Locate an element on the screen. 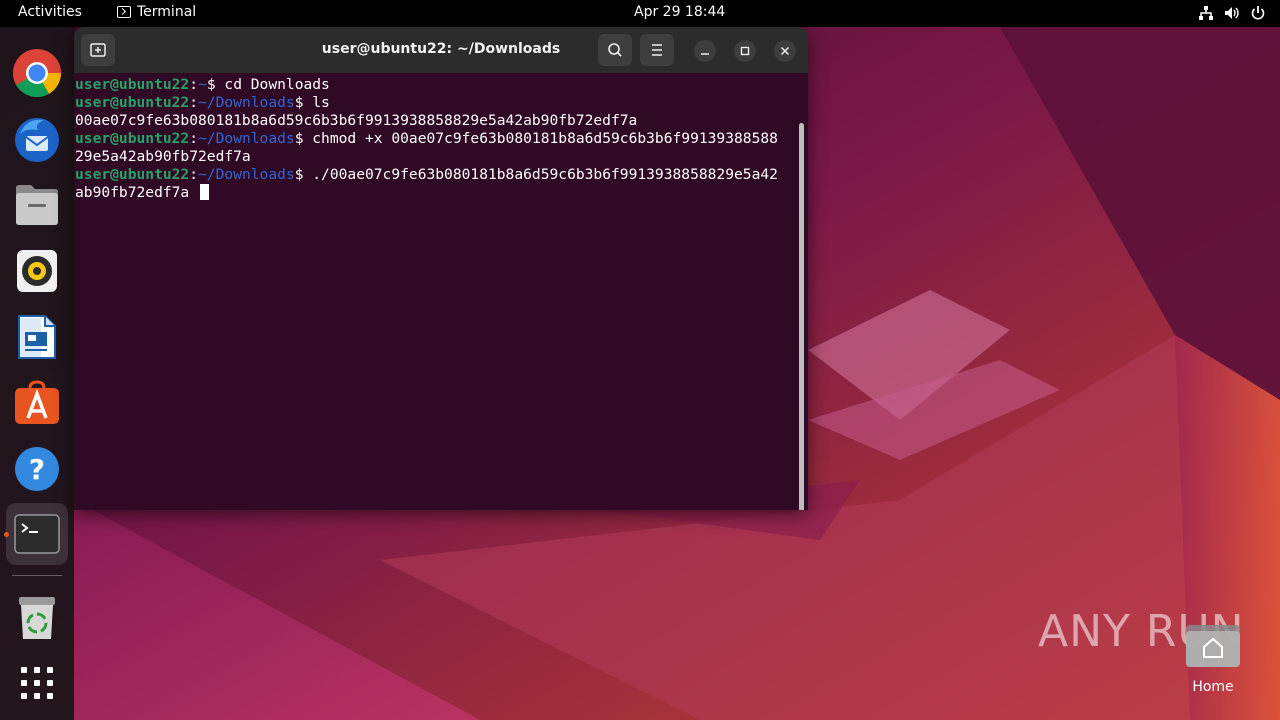 This screenshot has height=720, width=1280. thunderbird-launcher is located at coordinates (37, 139).